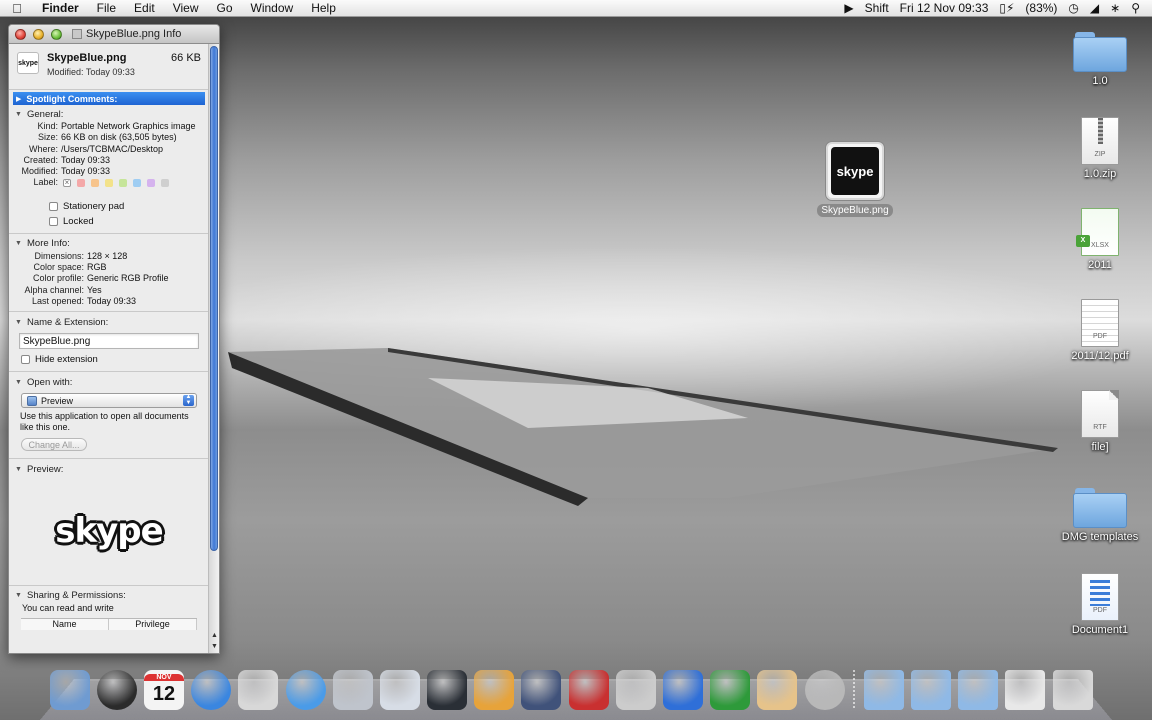  I want to click on desktop-file-document1: PDF Document1, so click(1100, 604).